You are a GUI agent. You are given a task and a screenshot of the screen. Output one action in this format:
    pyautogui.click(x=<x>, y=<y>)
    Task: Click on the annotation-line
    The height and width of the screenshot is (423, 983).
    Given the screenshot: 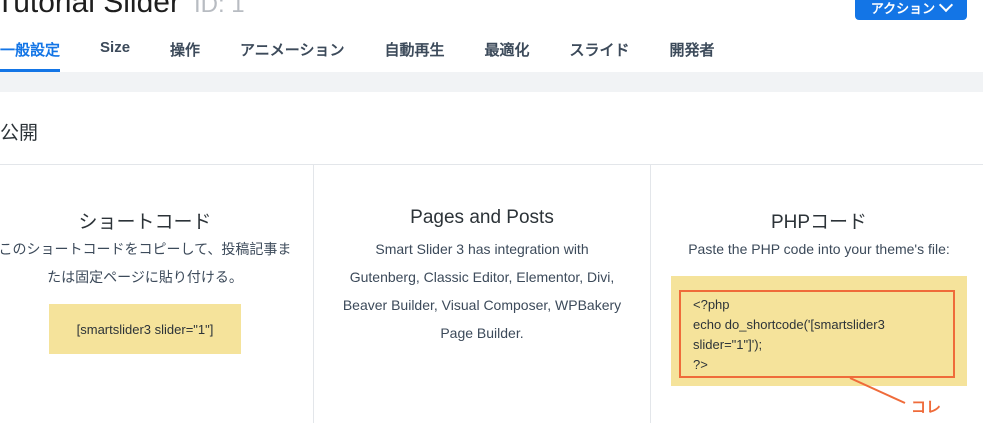 What is the action you would take?
    pyautogui.click(x=877, y=390)
    